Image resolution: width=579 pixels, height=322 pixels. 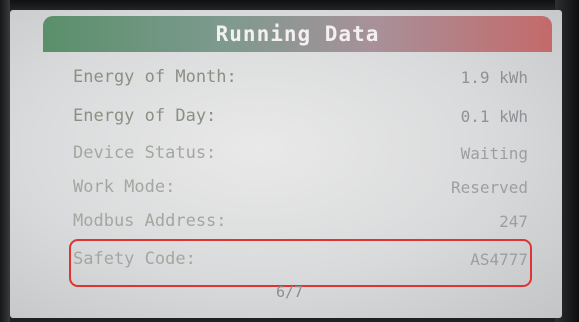 What do you see at coordinates (513, 221) in the screenshot?
I see `row-value: 247` at bounding box center [513, 221].